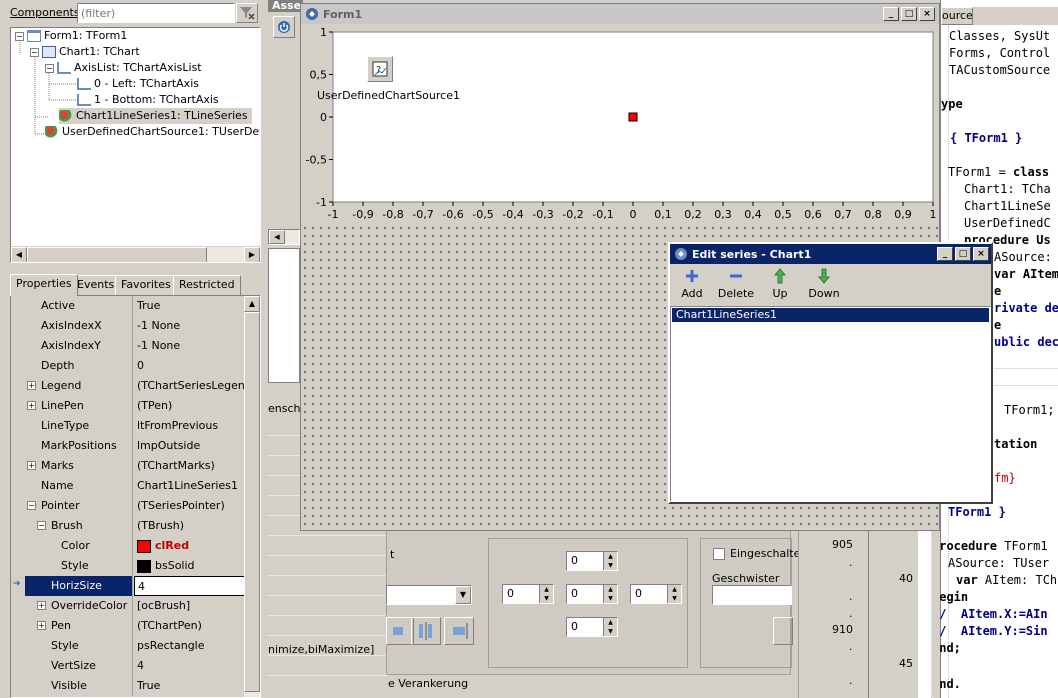 The width and height of the screenshot is (1058, 698). I want to click on scrollbar-stub: ◀, so click(284, 237).